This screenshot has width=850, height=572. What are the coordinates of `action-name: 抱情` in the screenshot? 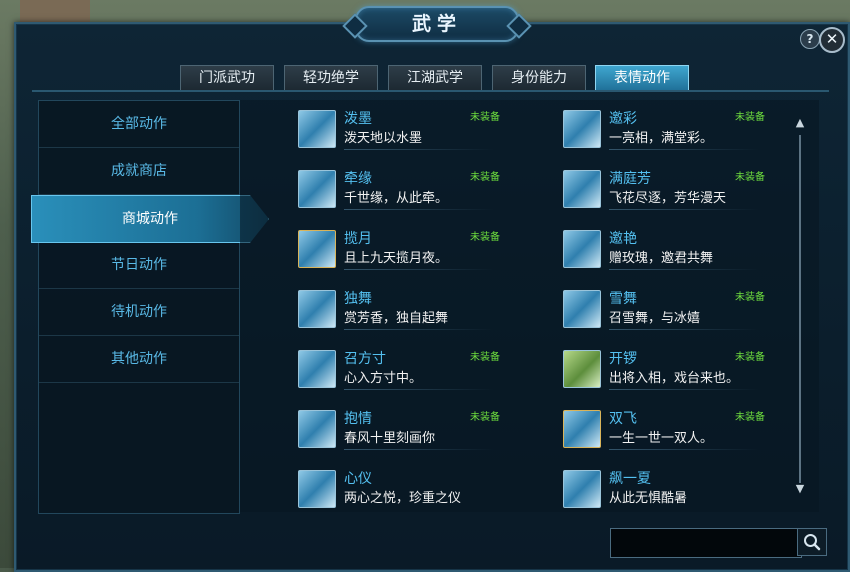 It's located at (358, 419).